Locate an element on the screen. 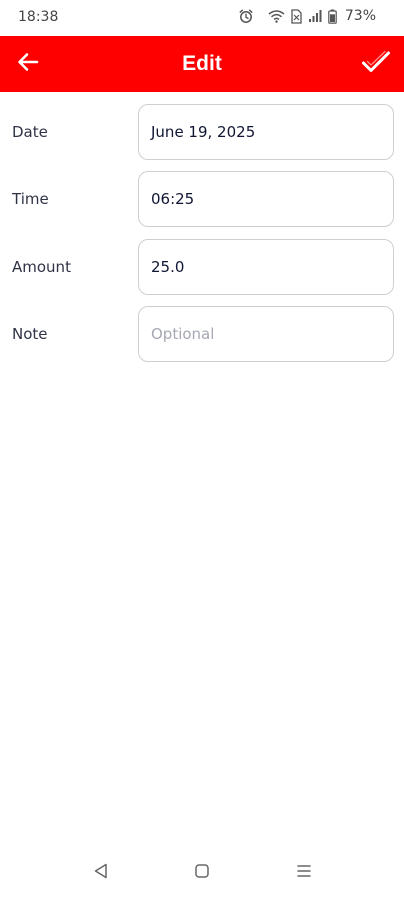 Image resolution: width=404 pixels, height=900 pixels. time-field: 06:25 is located at coordinates (266, 199).